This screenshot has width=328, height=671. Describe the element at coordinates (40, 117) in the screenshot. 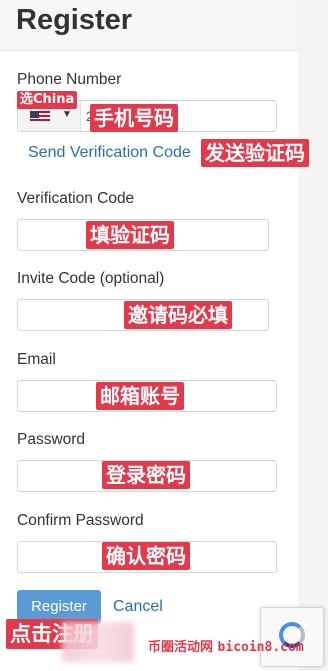

I see `us-flag-icon` at that location.